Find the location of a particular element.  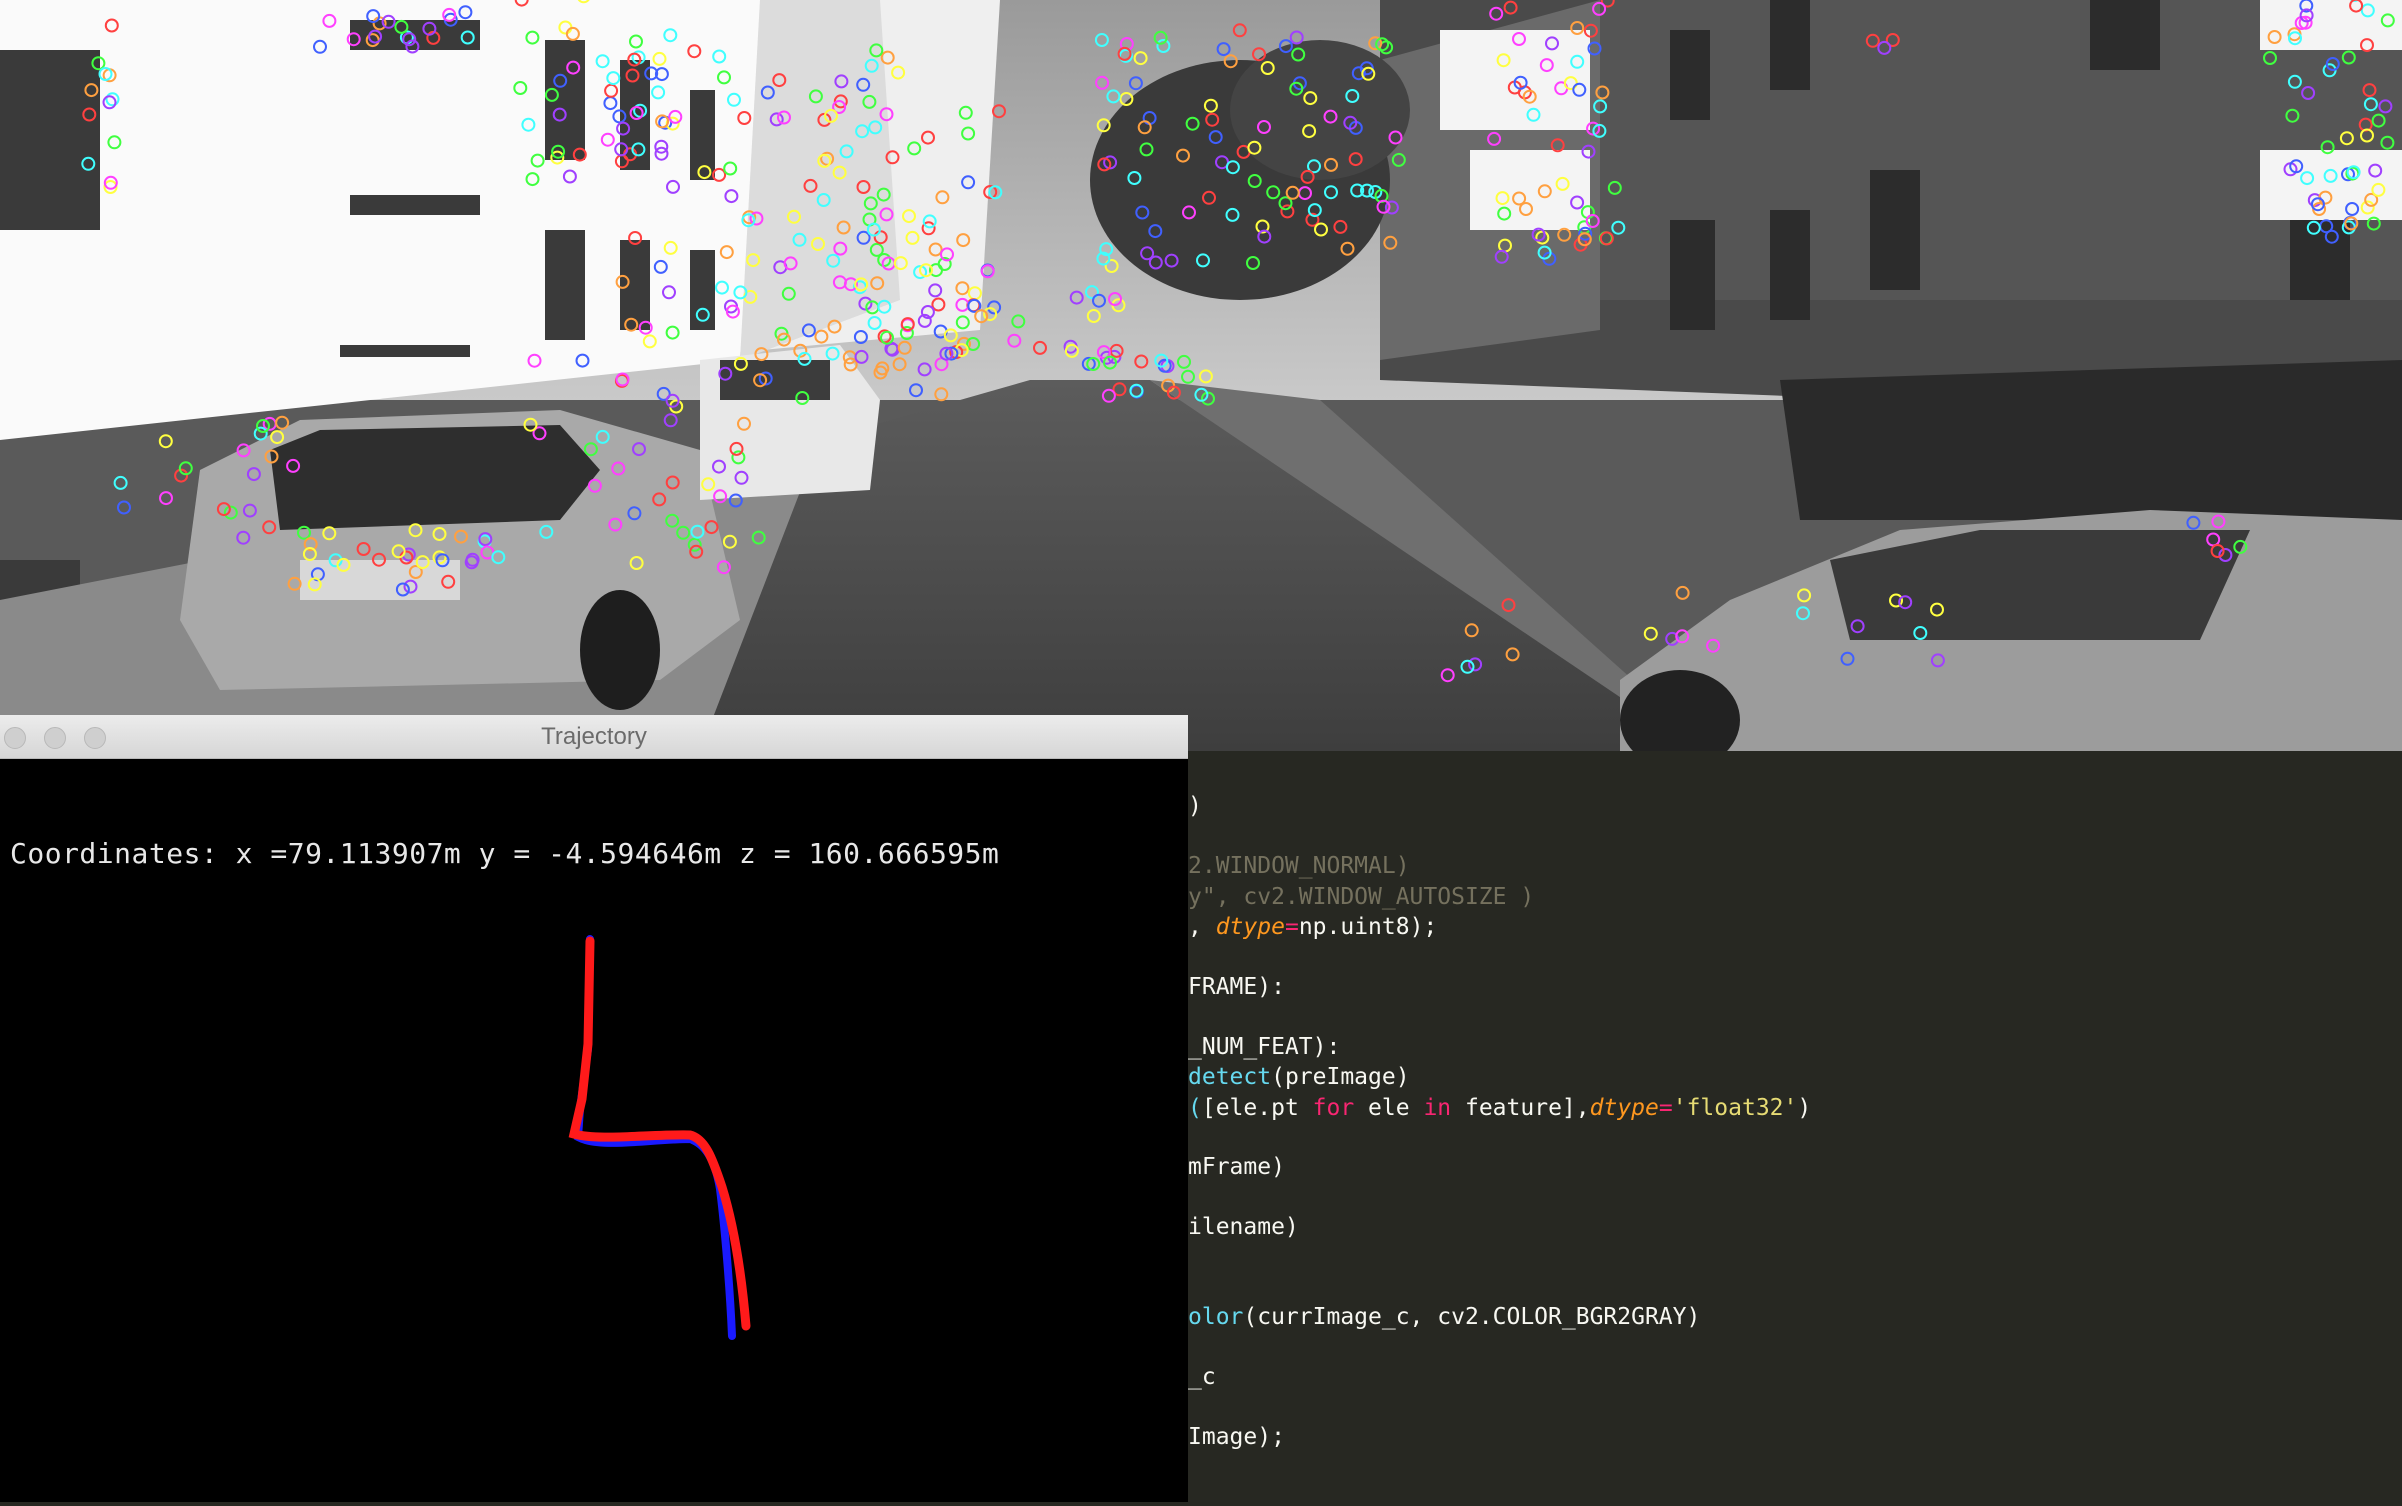

code-token: mFrame) is located at coordinates (1236, 1167).